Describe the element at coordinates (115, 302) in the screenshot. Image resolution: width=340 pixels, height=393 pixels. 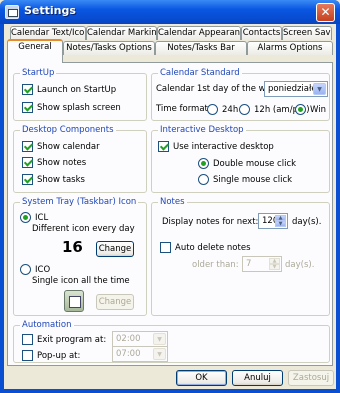
I see `ico-change-button: Change` at that location.